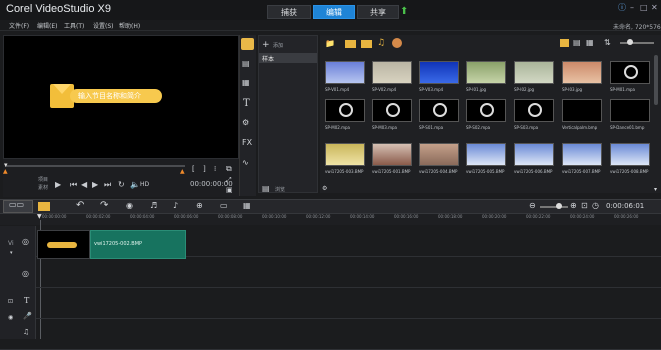 This screenshot has height=350, width=661. What do you see at coordinates (10, 317) in the screenshot?
I see `visibility-icon: ◉` at bounding box center [10, 317].